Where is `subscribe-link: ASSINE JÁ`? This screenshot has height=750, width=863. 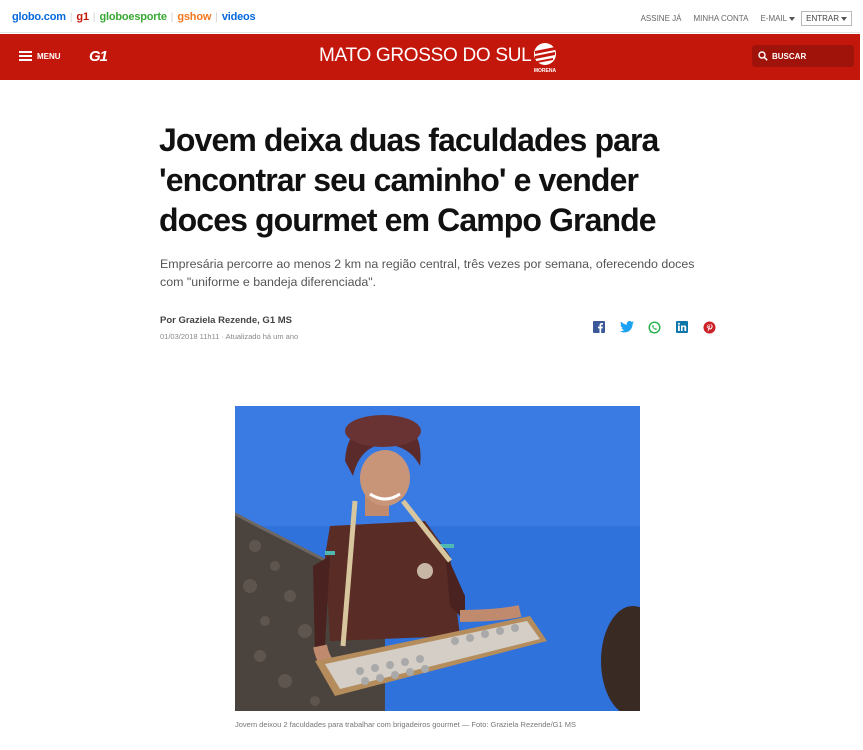 subscribe-link: ASSINE JÁ is located at coordinates (661, 18).